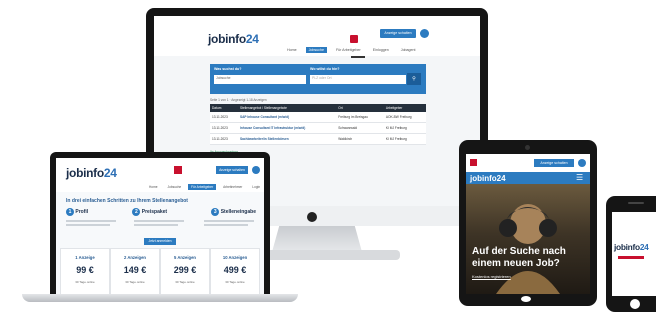 The image size is (656, 315). Describe the element at coordinates (519, 251) in the screenshot. I see `hero-line-1: Auf der Suche nach` at that location.